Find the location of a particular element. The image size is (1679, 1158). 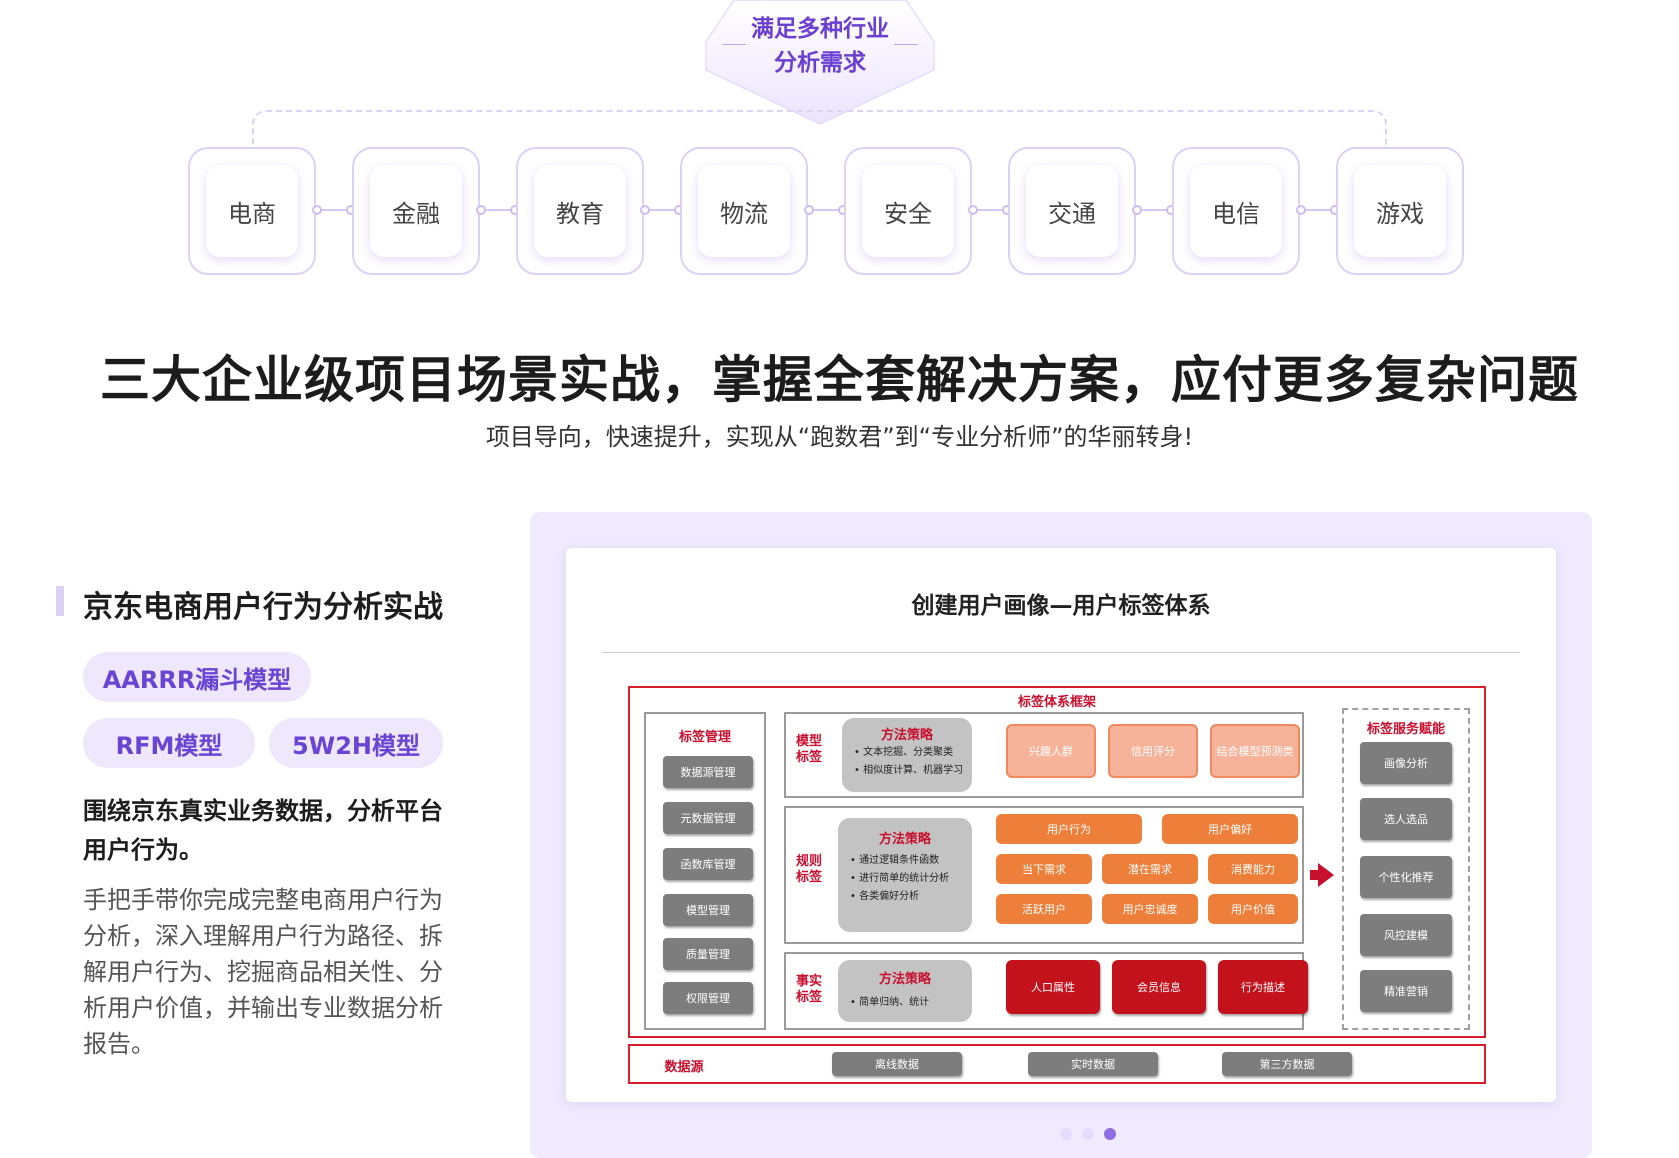

carousel-dot-active is located at coordinates (1110, 1134).